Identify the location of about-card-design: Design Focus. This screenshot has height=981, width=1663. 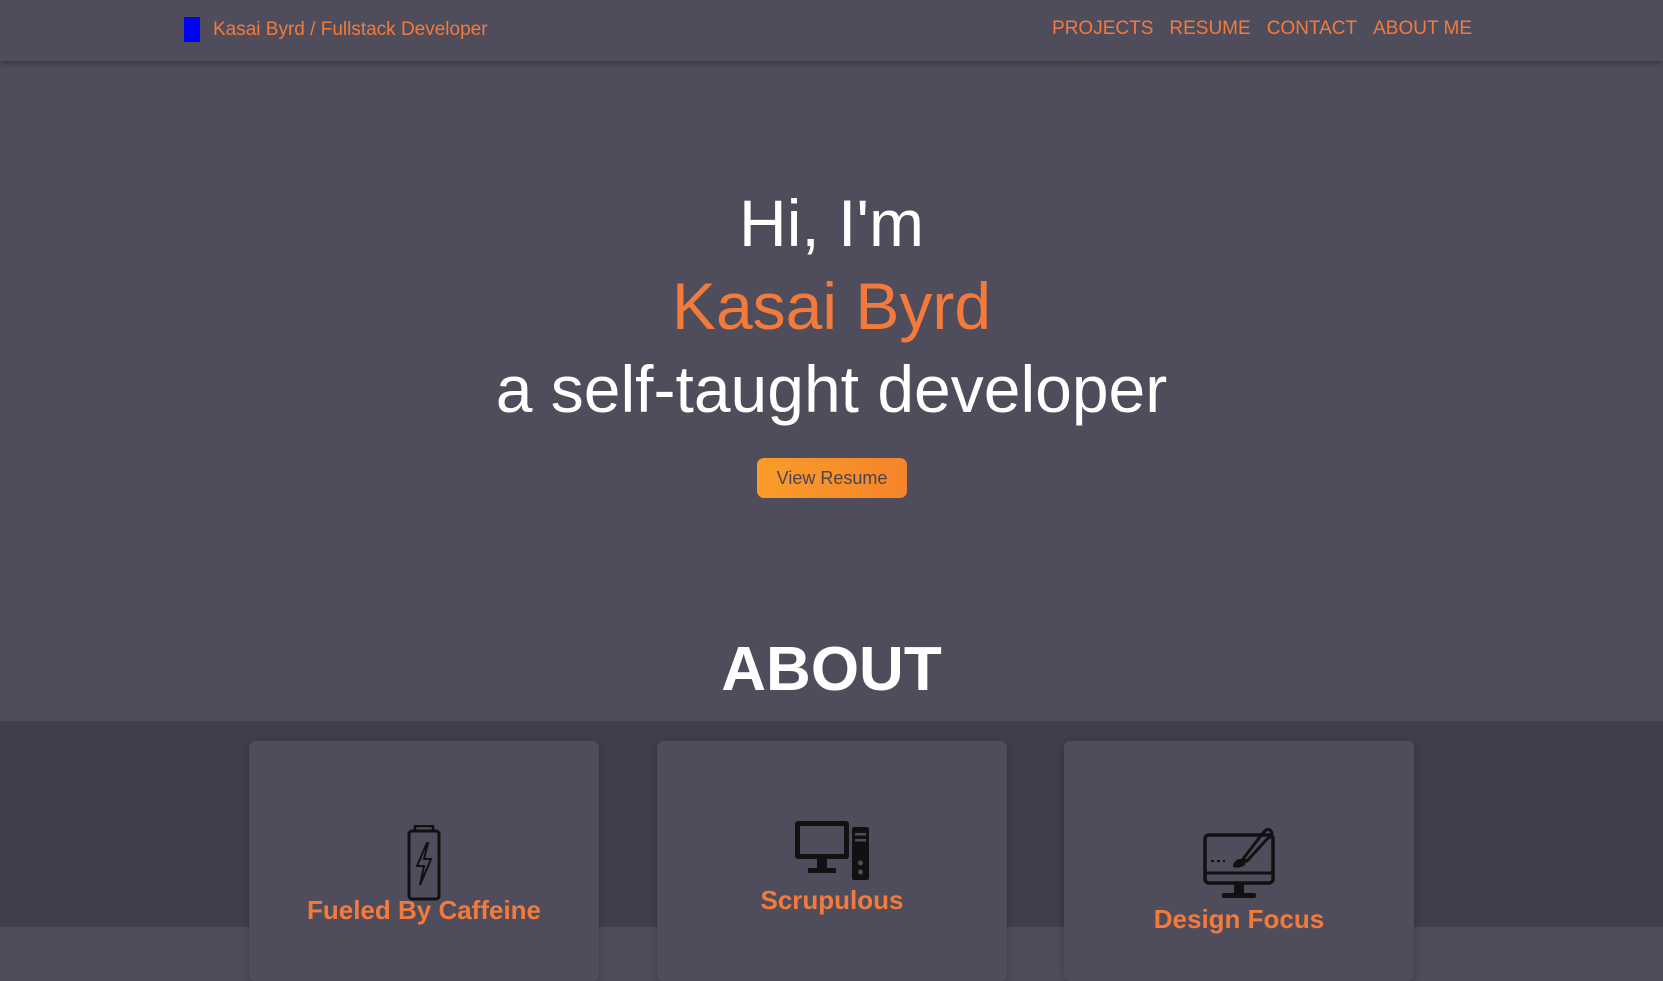
(1239, 861).